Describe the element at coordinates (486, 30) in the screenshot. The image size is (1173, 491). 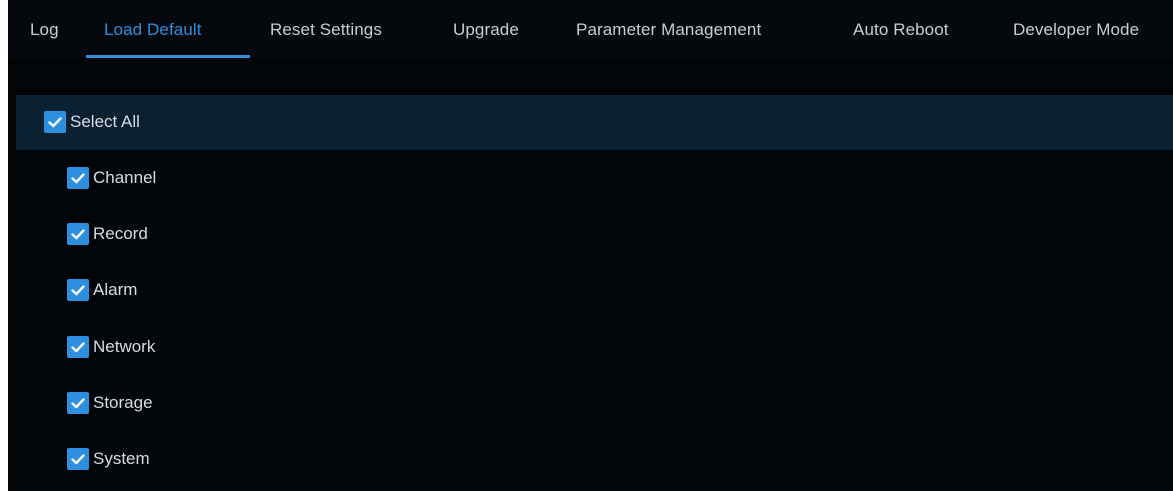
I see `tab-upgrade: Upgrade` at that location.